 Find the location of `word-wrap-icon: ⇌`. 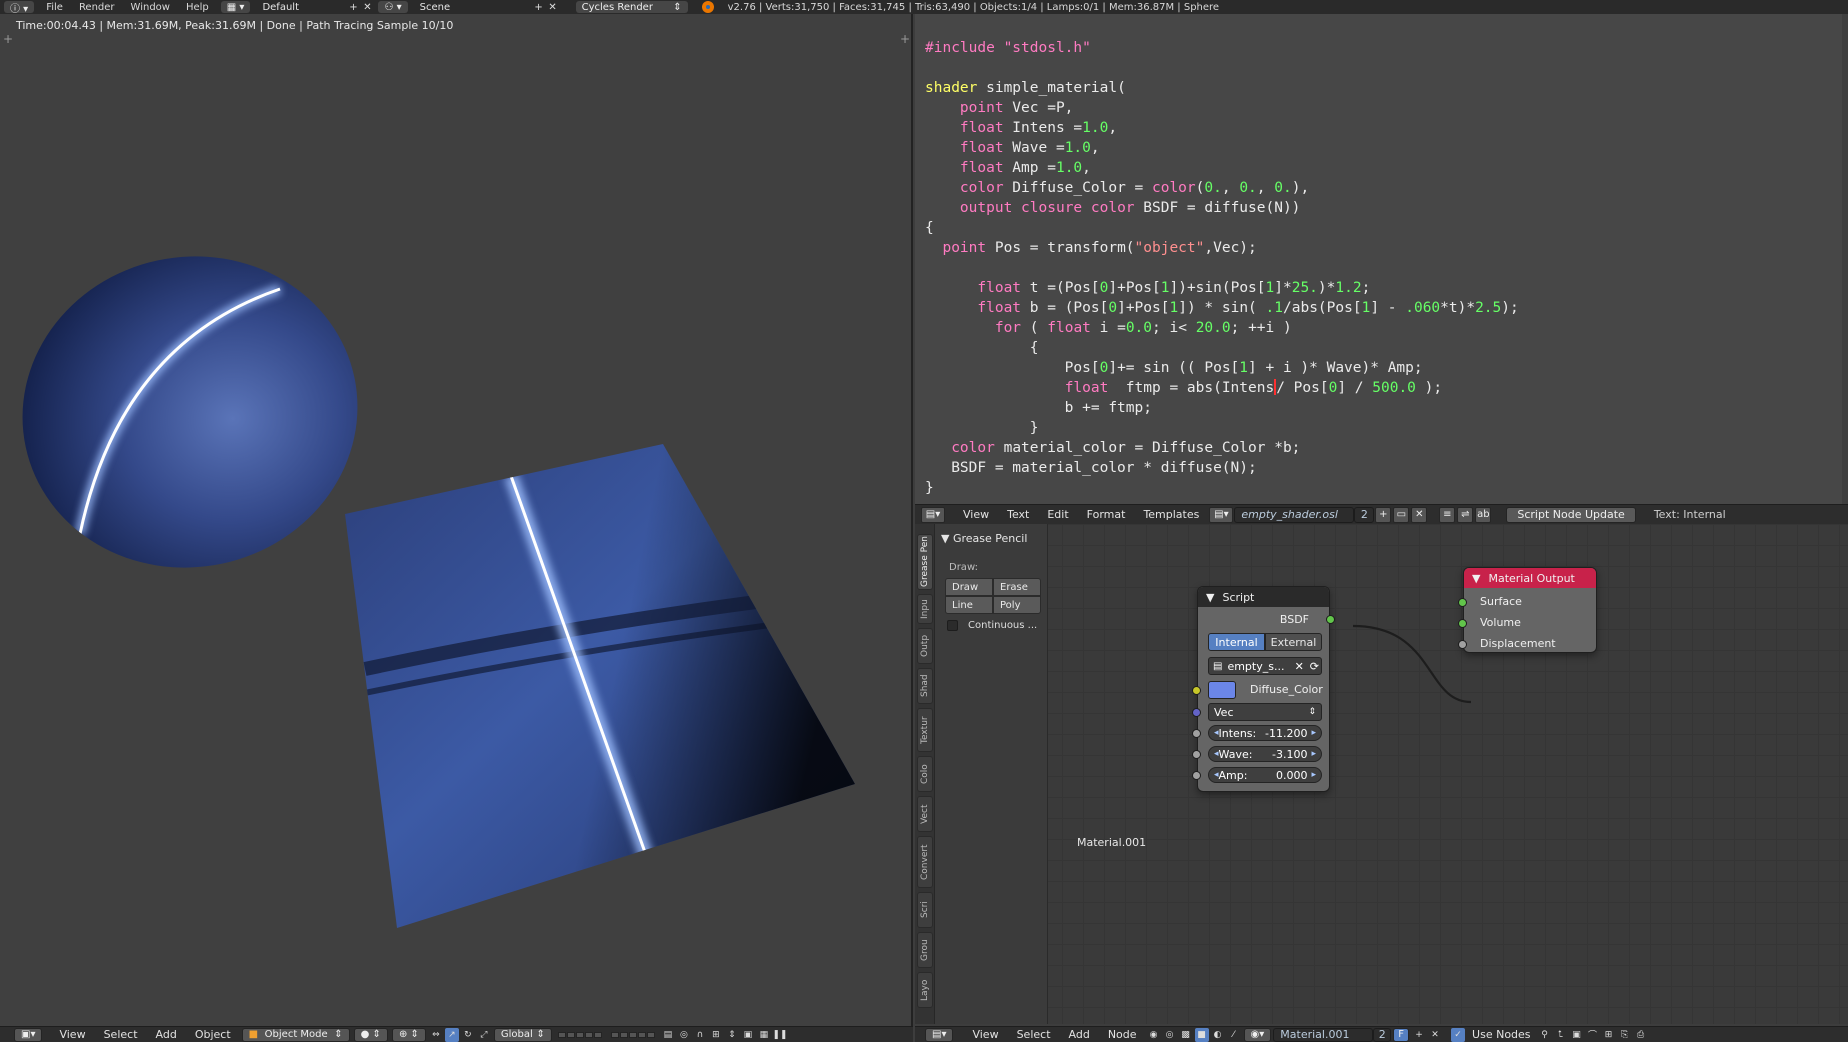

word-wrap-icon: ⇌ is located at coordinates (1465, 514).